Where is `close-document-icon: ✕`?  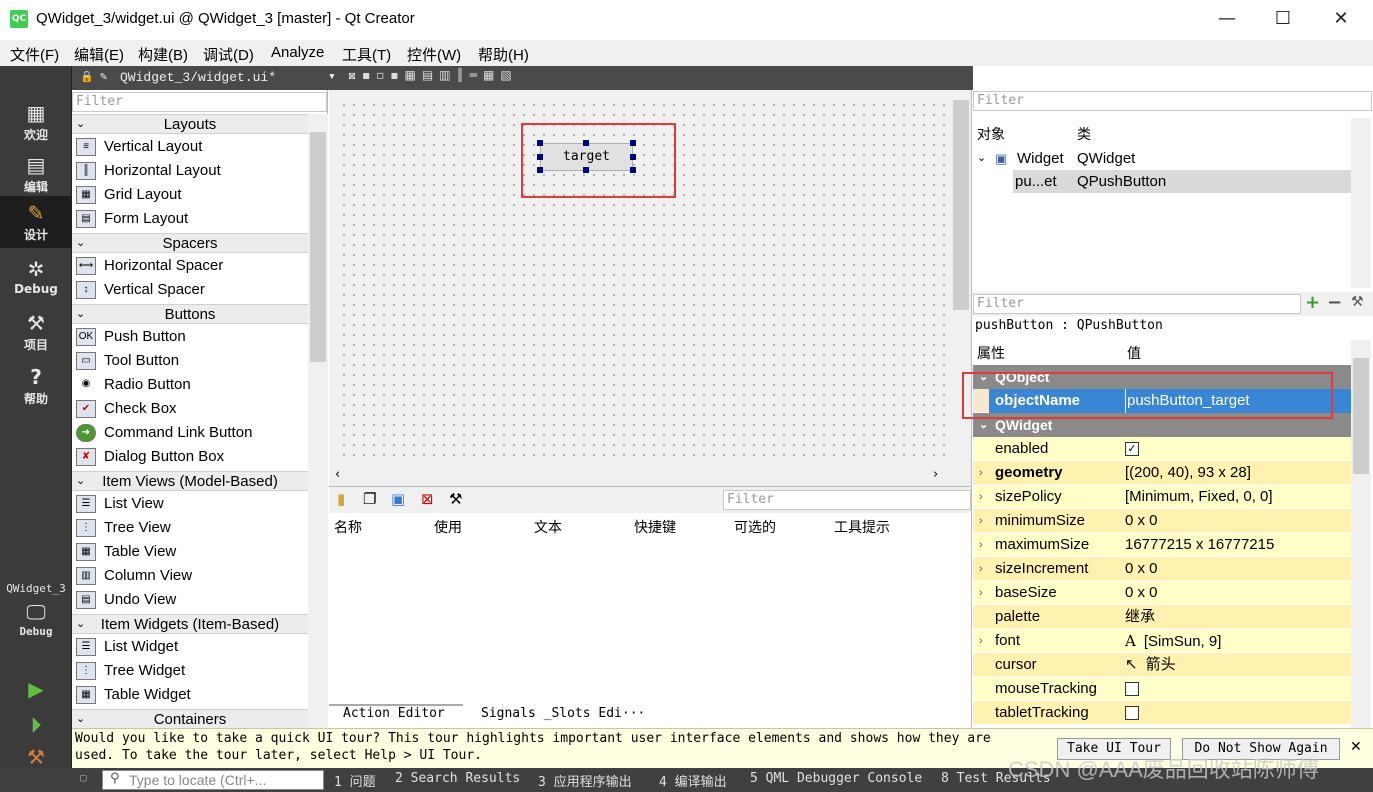
close-document-icon: ✕ is located at coordinates (352, 76).